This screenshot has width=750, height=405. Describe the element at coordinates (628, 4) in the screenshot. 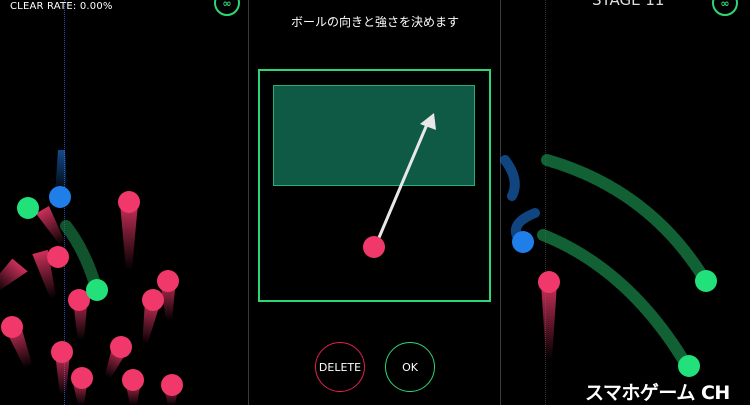

I see `stage-label: STAGE 11` at that location.